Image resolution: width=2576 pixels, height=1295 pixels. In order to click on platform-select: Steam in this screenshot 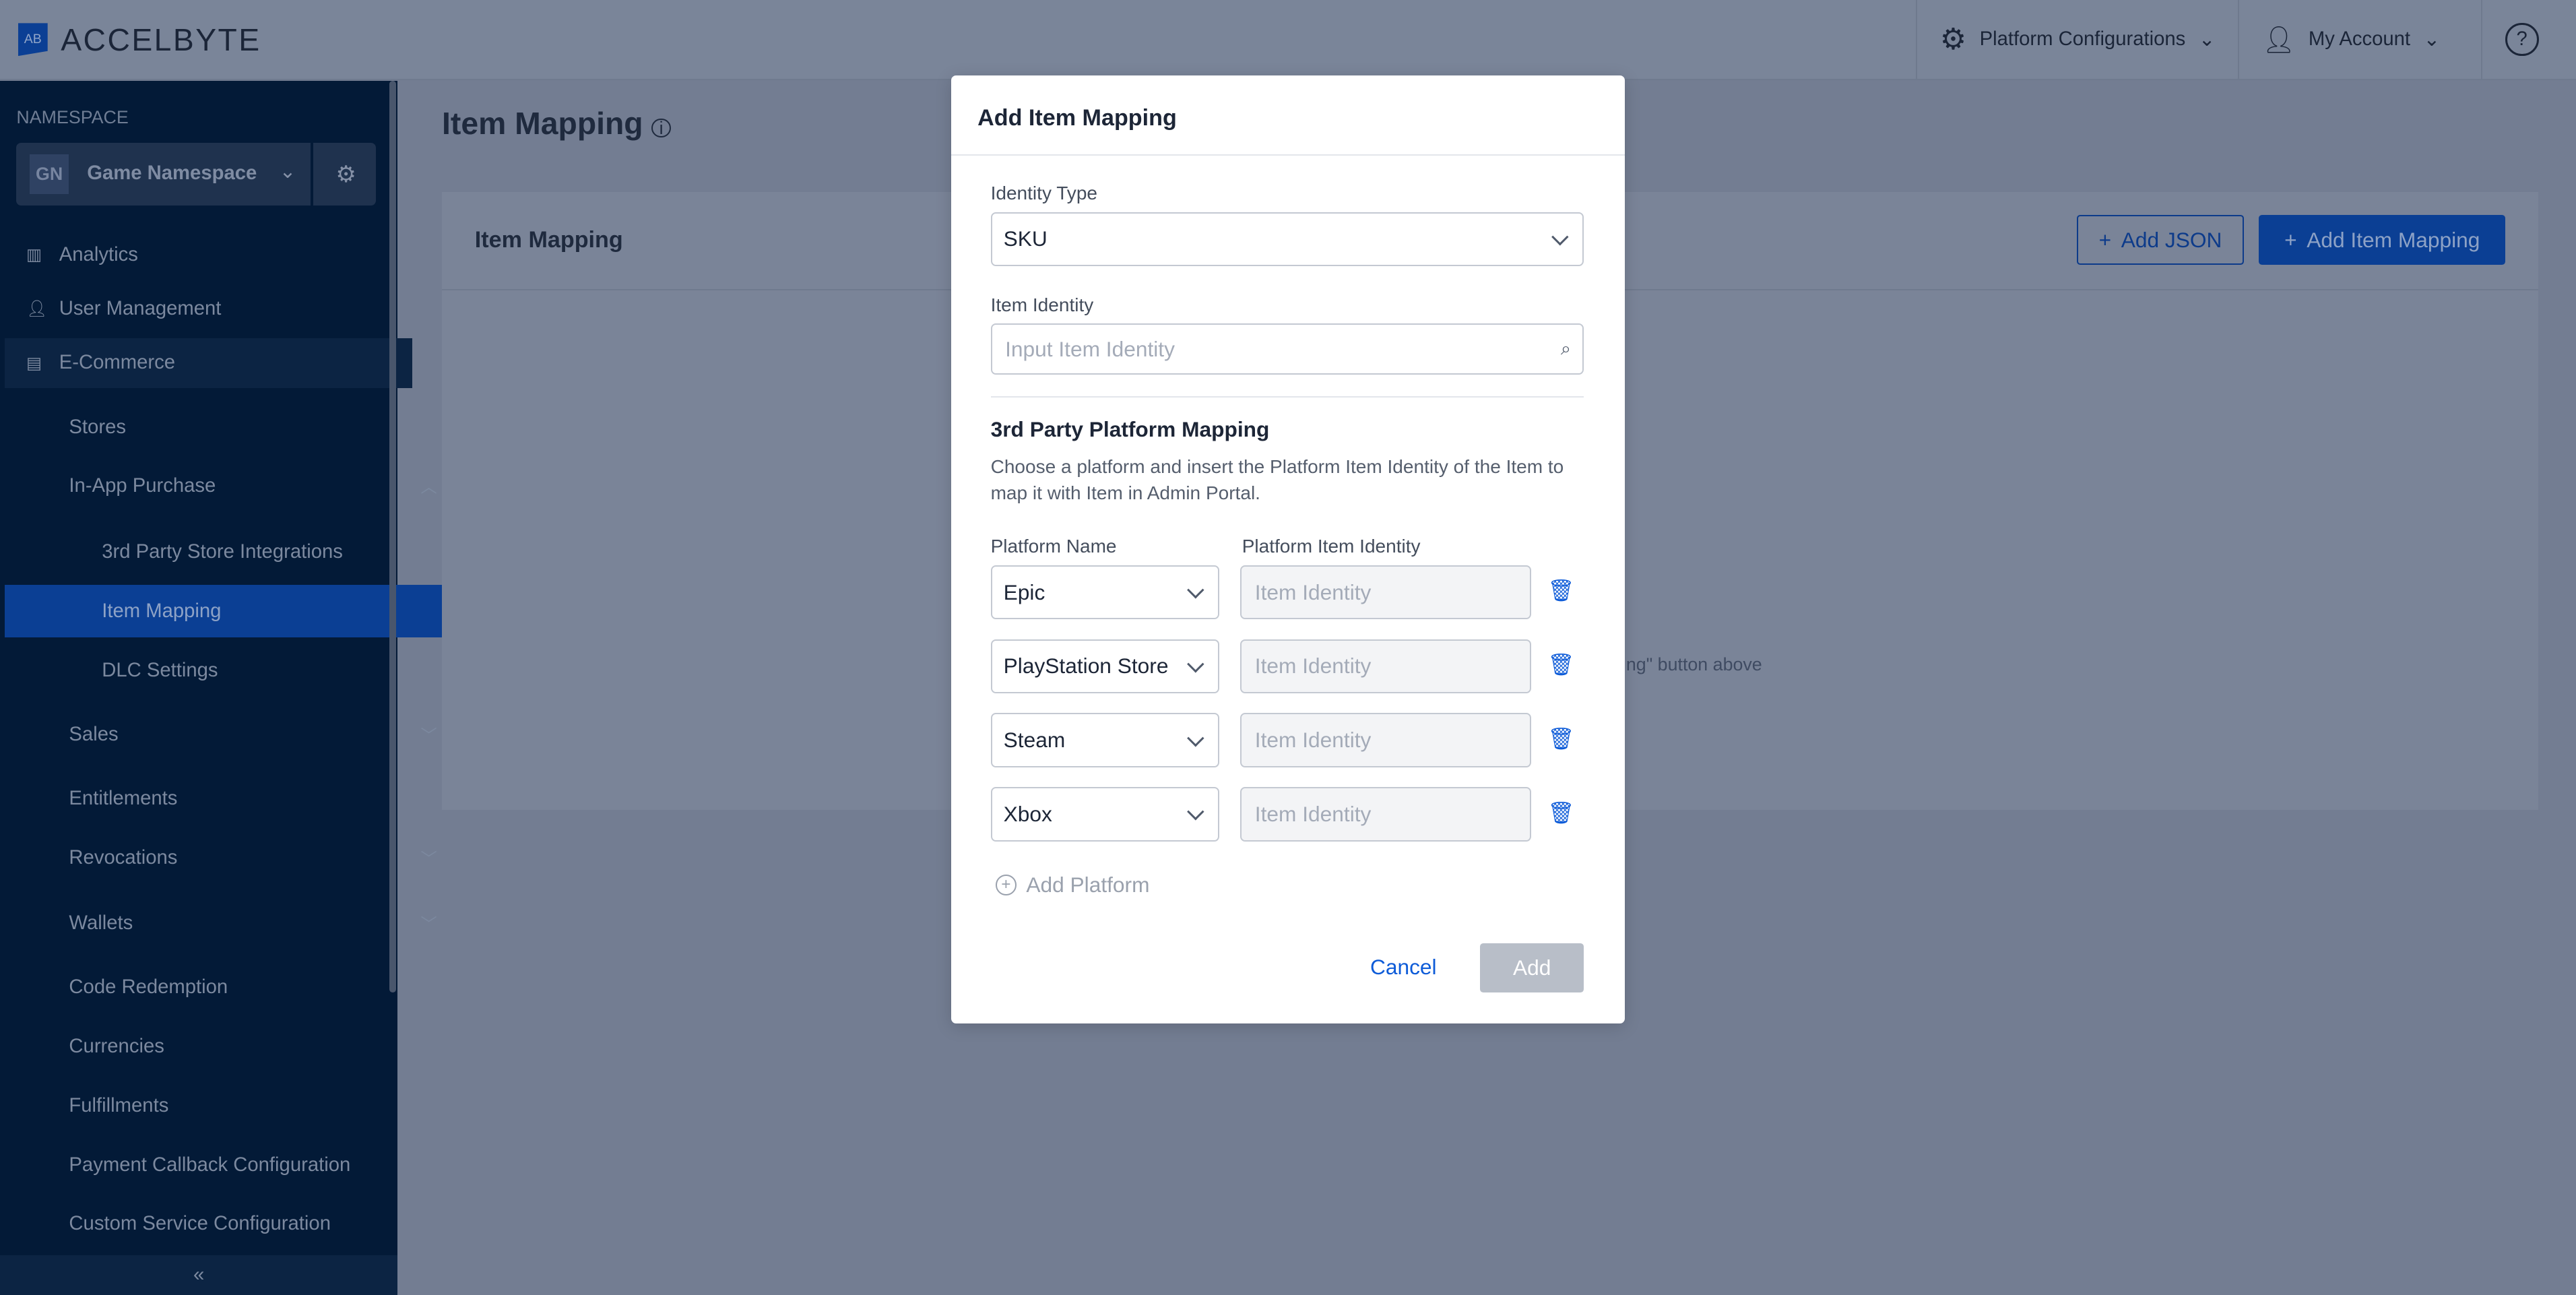, I will do `click(1104, 740)`.